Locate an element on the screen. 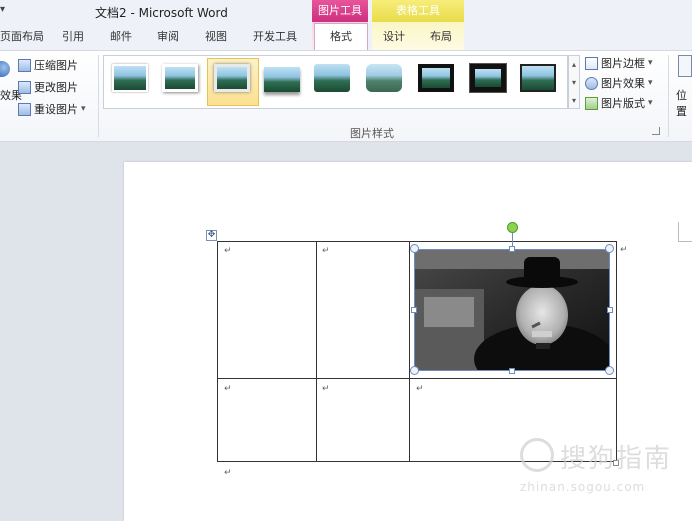 The image size is (692, 521). tab-review: 审阅 is located at coordinates (168, 36).